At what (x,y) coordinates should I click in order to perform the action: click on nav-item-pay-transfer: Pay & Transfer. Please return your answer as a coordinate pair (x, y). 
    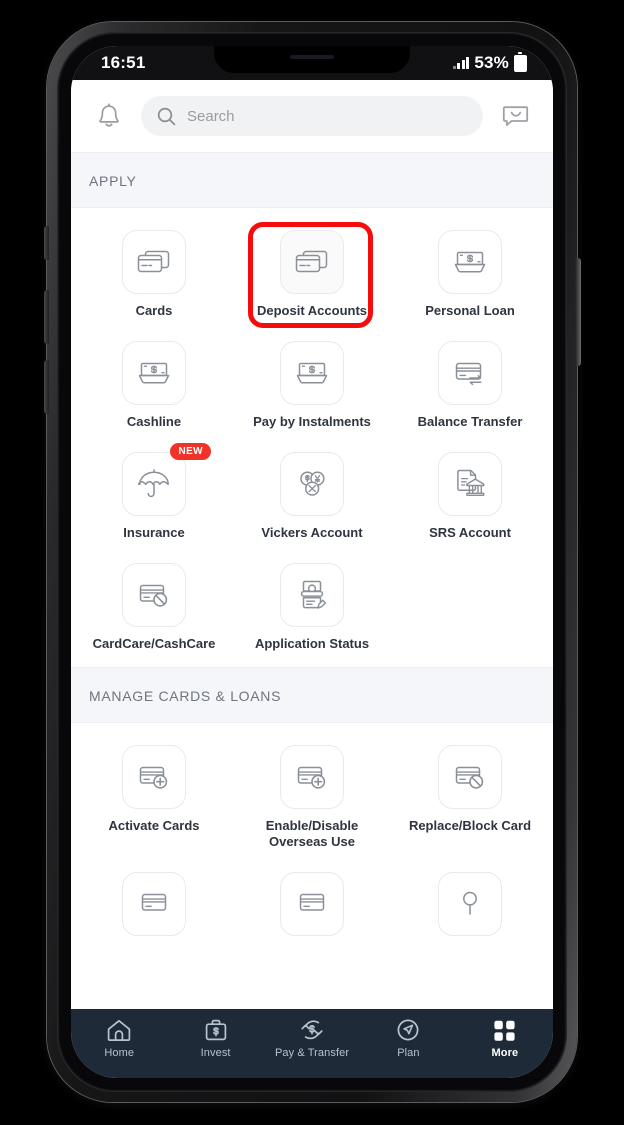
    Looking at the image, I should click on (312, 1038).